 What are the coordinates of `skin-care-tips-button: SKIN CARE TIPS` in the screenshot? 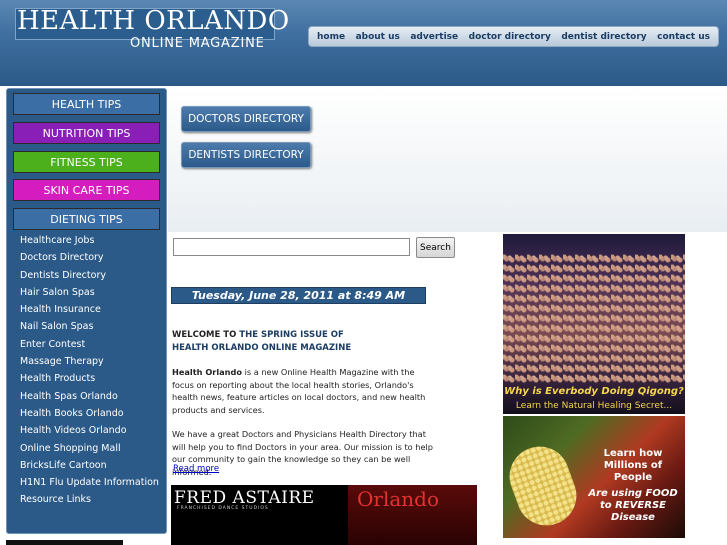 It's located at (86, 190).